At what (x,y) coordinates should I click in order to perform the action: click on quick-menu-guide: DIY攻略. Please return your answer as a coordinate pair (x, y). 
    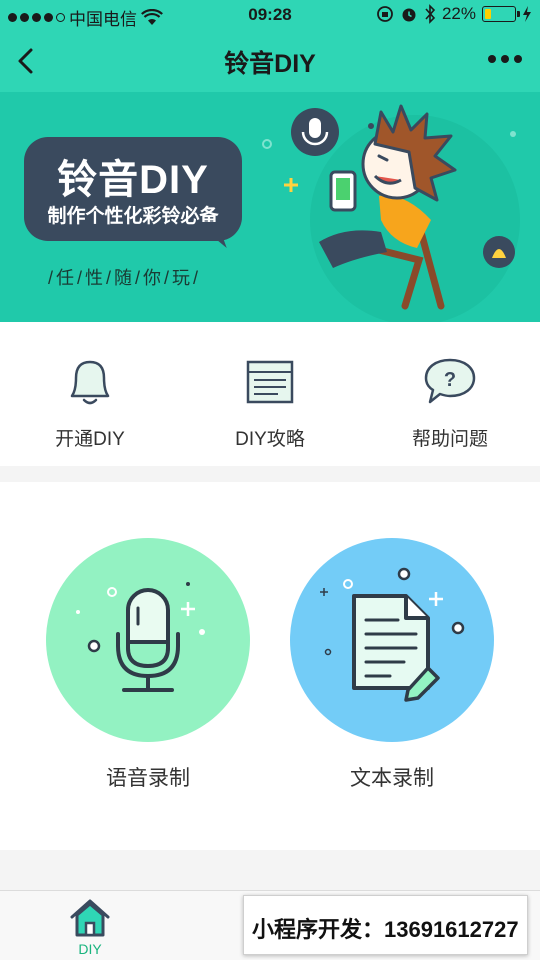
    Looking at the image, I should click on (270, 394).